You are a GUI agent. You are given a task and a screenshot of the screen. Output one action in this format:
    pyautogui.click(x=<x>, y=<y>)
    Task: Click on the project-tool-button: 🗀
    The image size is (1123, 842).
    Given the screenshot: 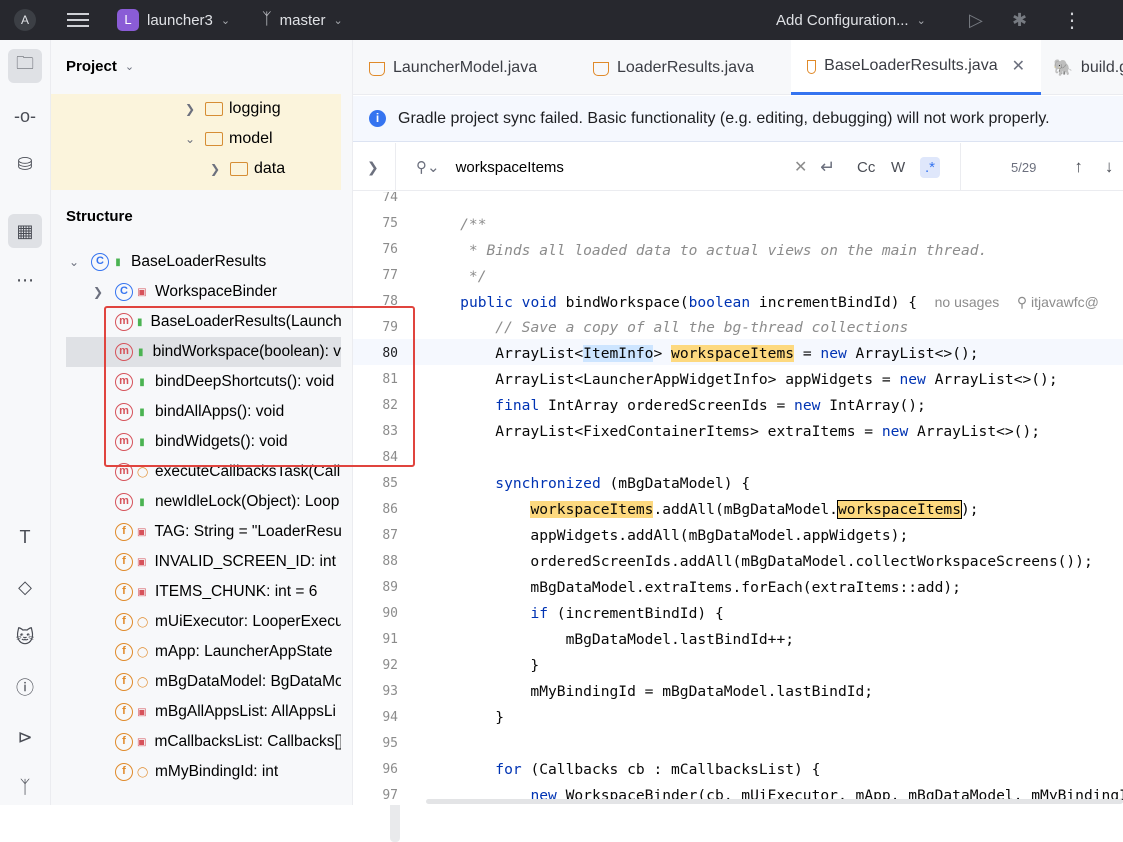 What is the action you would take?
    pyautogui.click(x=25, y=66)
    